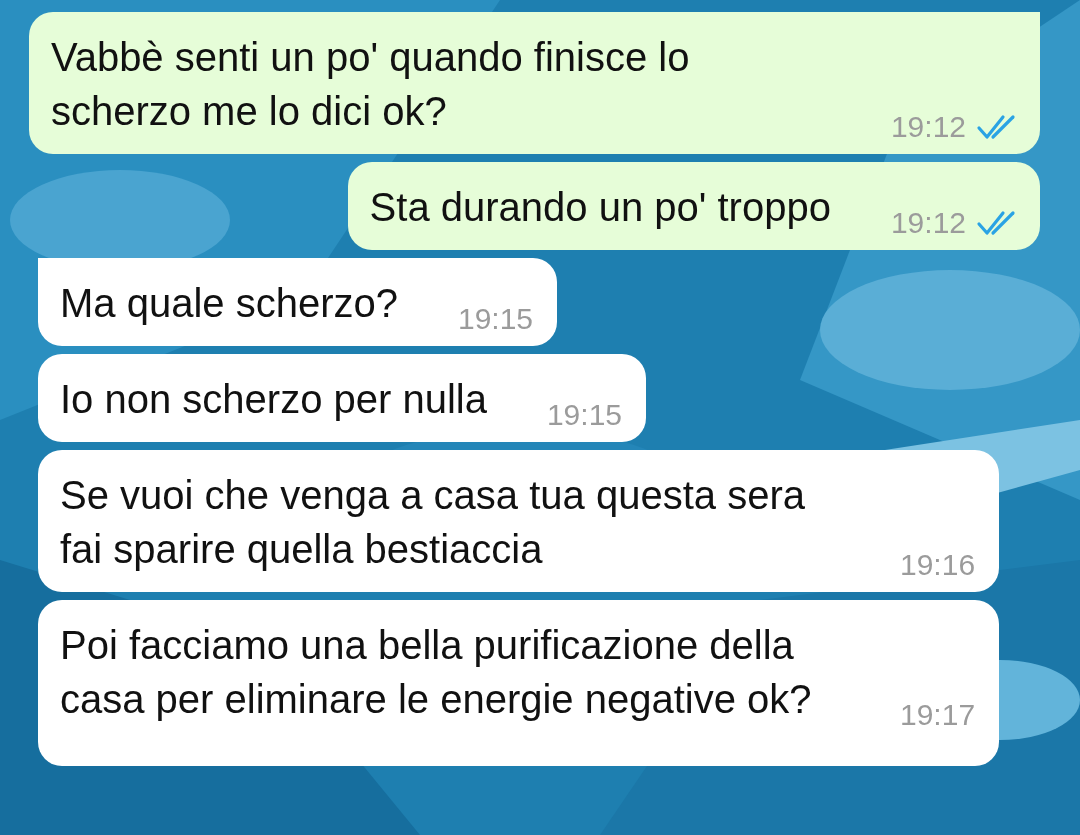  I want to click on message-time: 19:16, so click(938, 565).